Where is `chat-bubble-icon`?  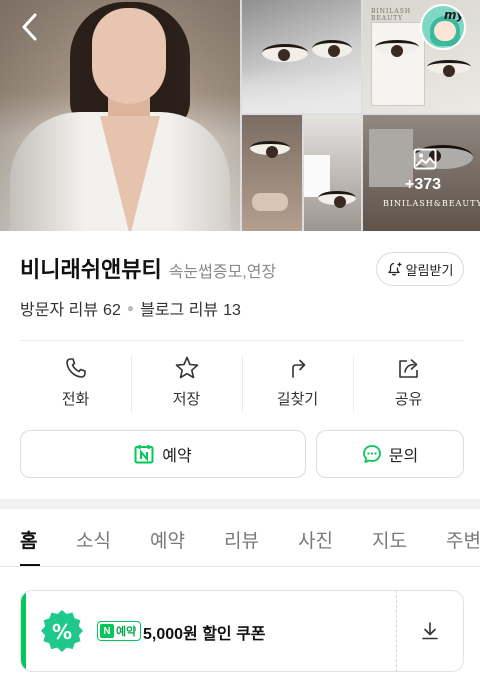
chat-bubble-icon is located at coordinates (371, 454).